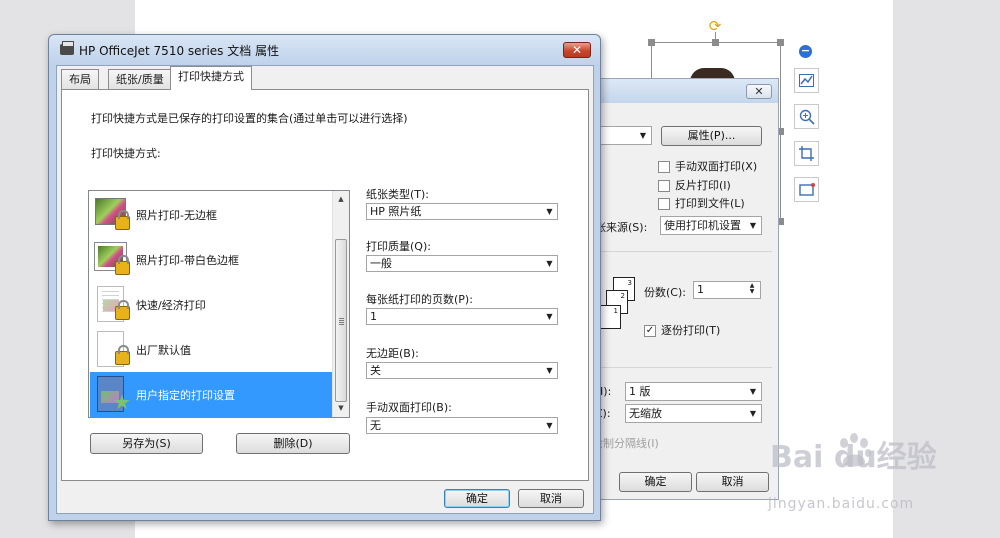  I want to click on close-button: ✕, so click(577, 50).